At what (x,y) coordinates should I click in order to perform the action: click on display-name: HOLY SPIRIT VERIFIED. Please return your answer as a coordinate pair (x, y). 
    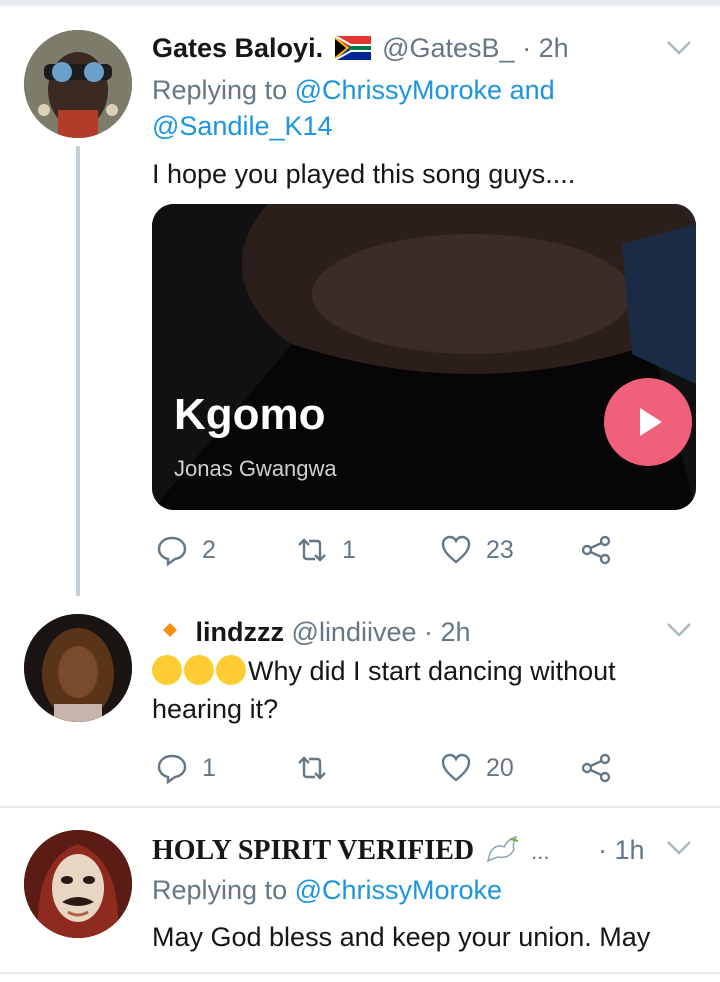
    Looking at the image, I should click on (313, 850).